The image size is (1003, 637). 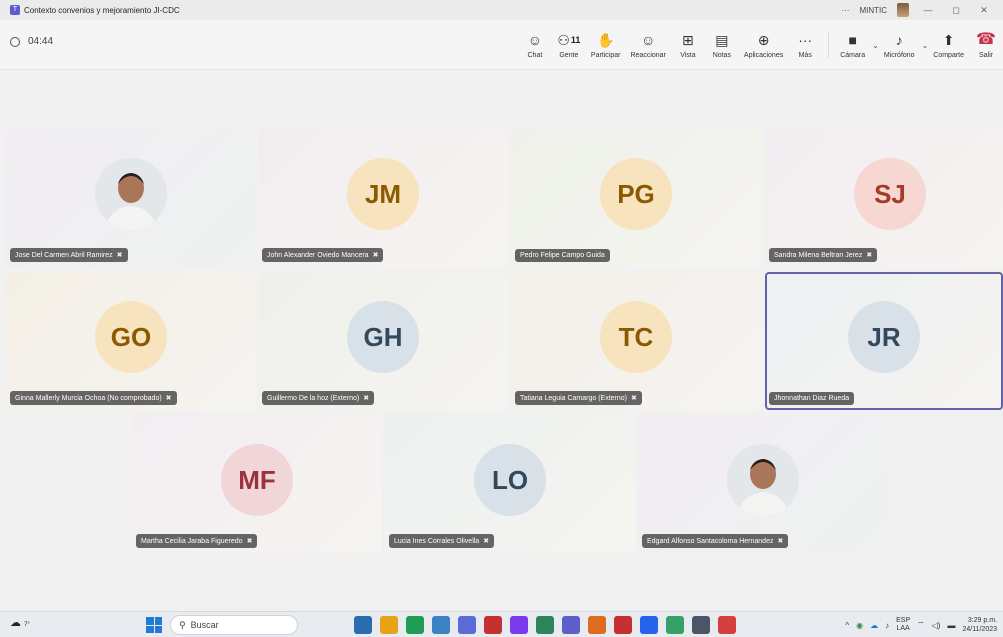 I want to click on toolbar-apps-button: ⊕ Aplicaciones, so click(x=763, y=45).